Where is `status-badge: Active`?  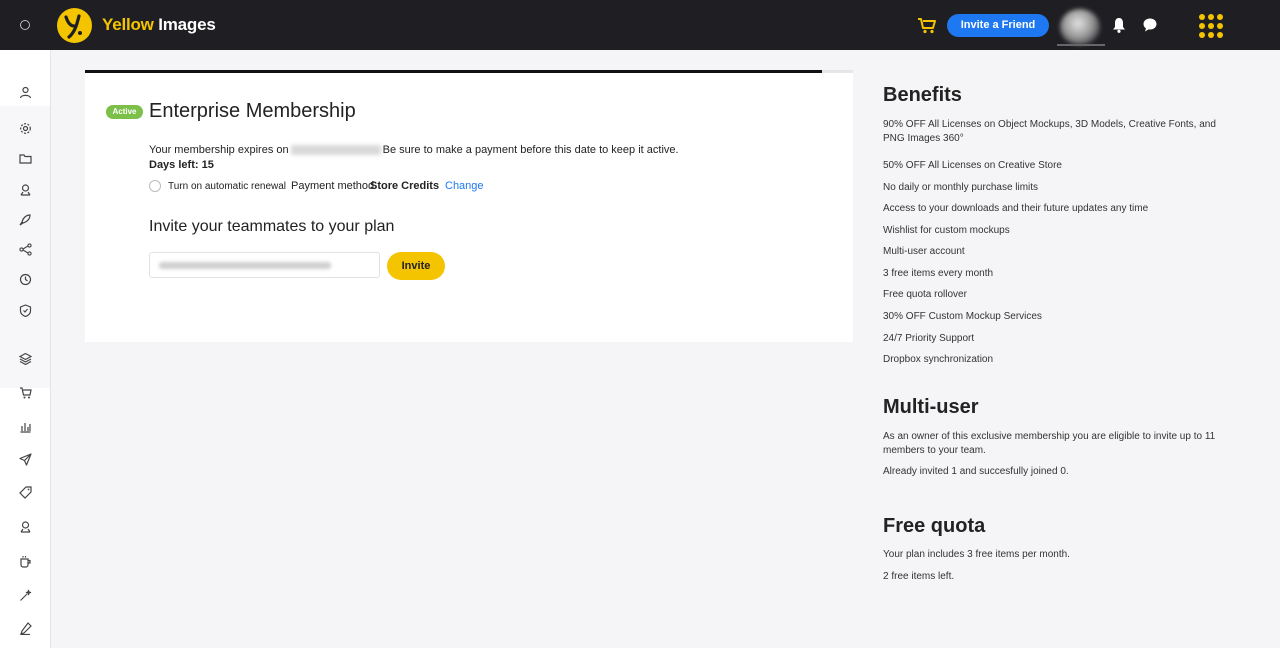
status-badge: Active is located at coordinates (124, 112).